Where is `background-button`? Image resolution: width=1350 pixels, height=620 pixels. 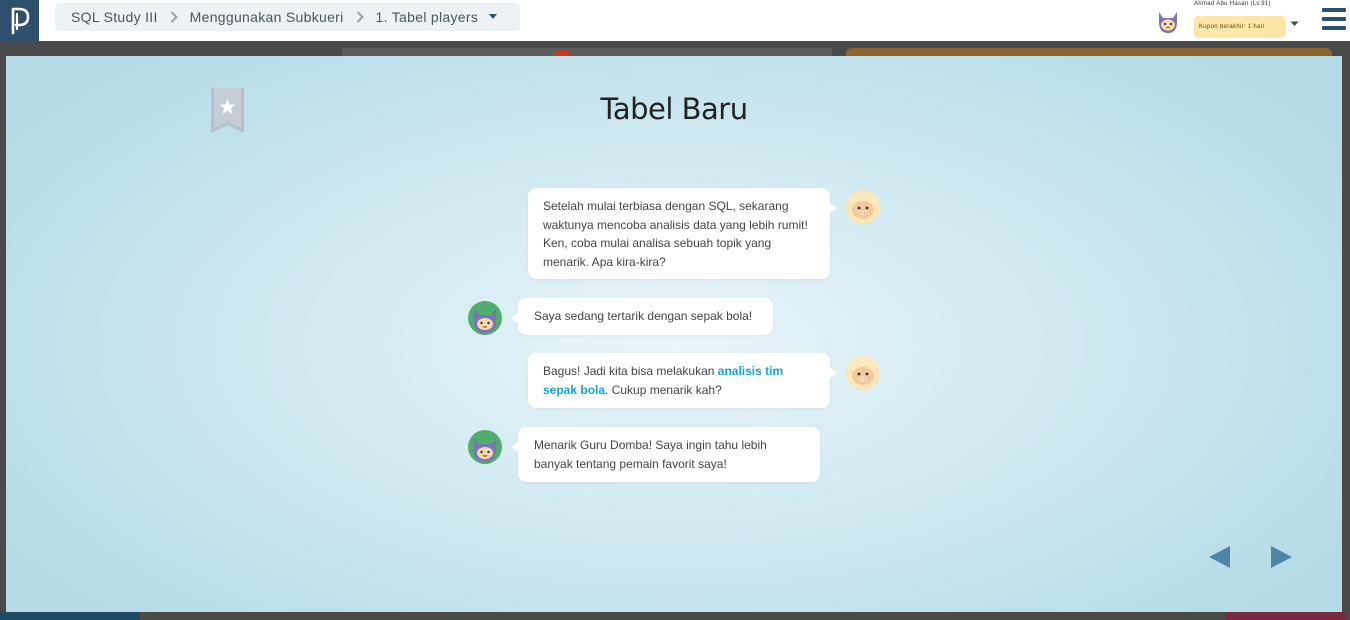
background-button is located at coordinates (70, 616).